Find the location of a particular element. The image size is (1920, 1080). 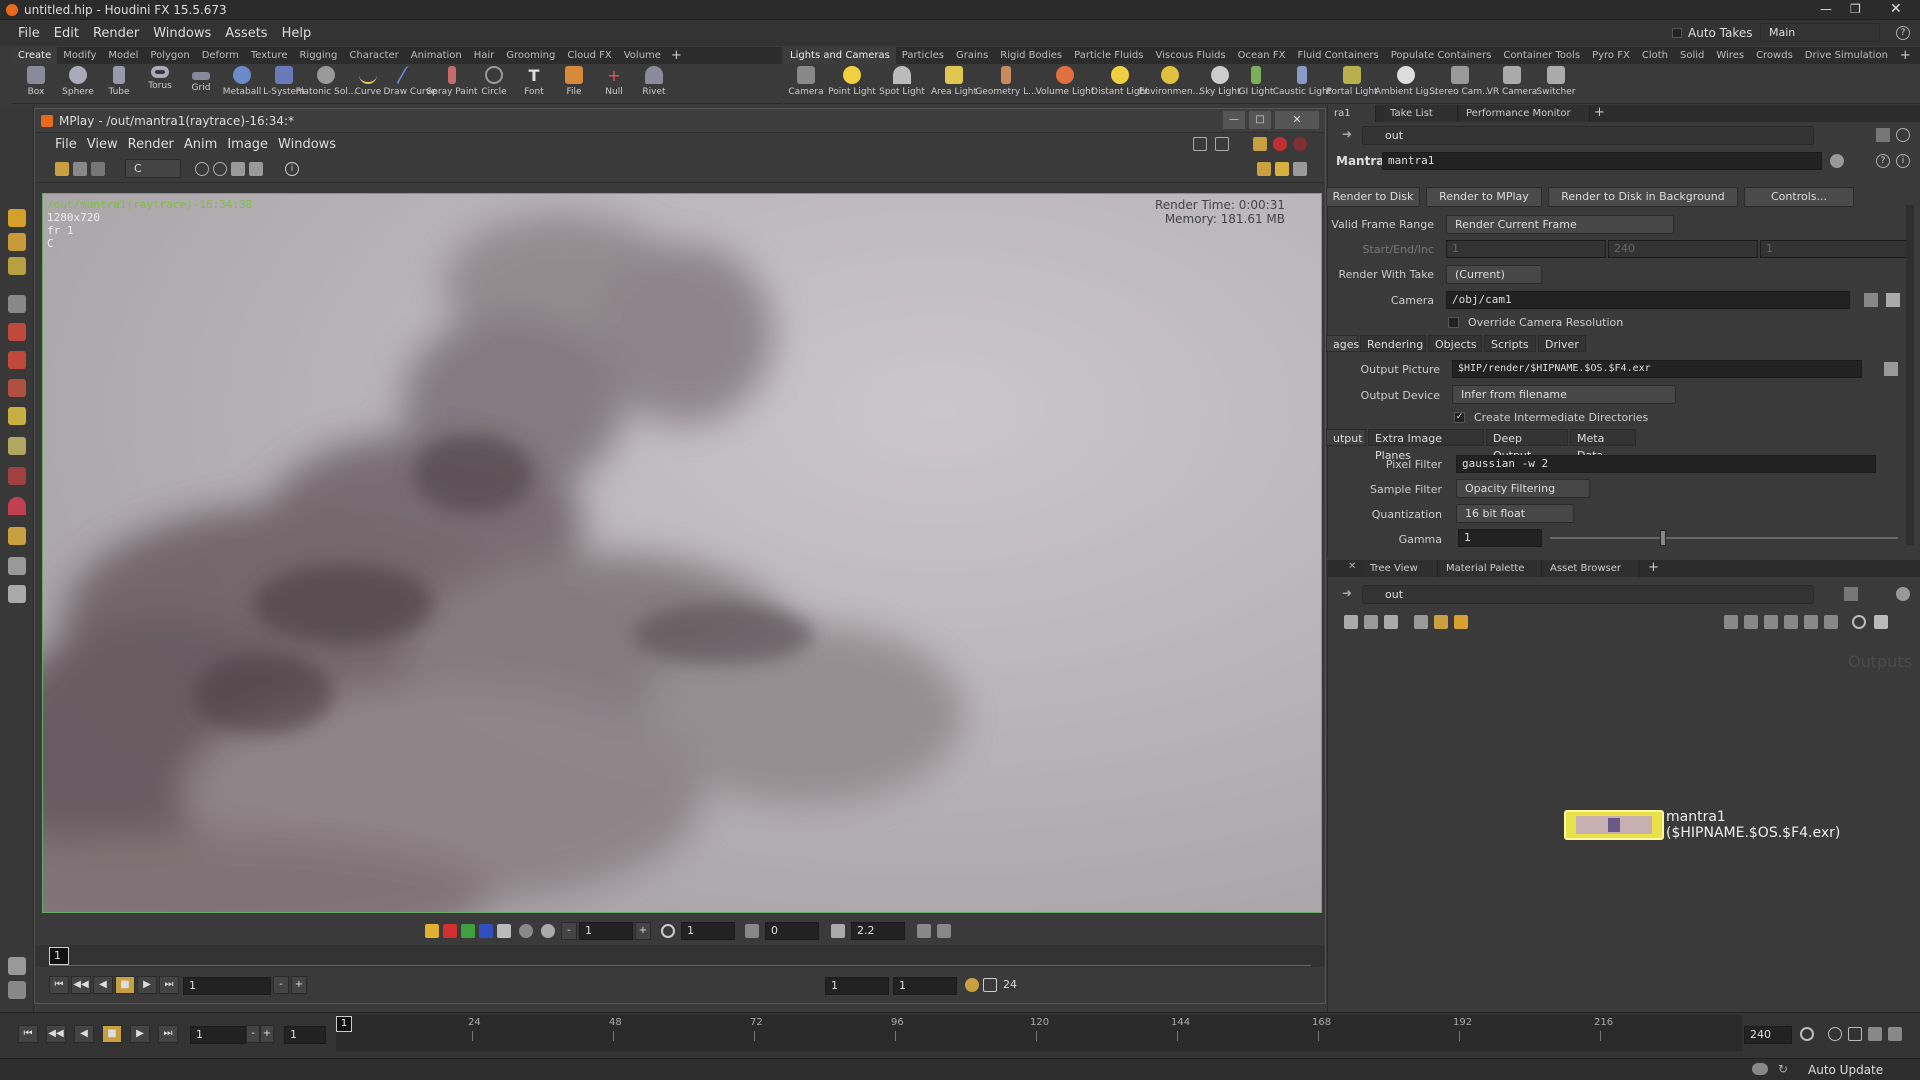

tool-rivet: Rivet is located at coordinates (654, 81).